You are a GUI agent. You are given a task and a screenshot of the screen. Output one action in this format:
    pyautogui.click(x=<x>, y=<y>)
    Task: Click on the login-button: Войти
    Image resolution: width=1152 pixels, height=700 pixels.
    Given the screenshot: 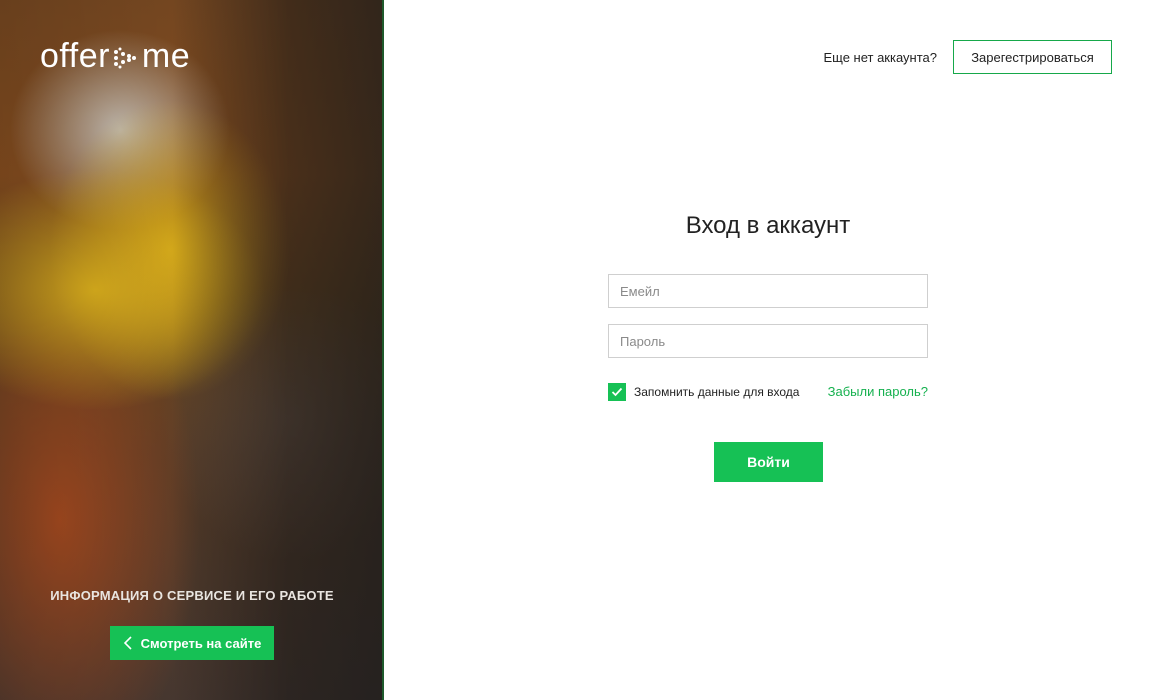 What is the action you would take?
    pyautogui.click(x=768, y=462)
    